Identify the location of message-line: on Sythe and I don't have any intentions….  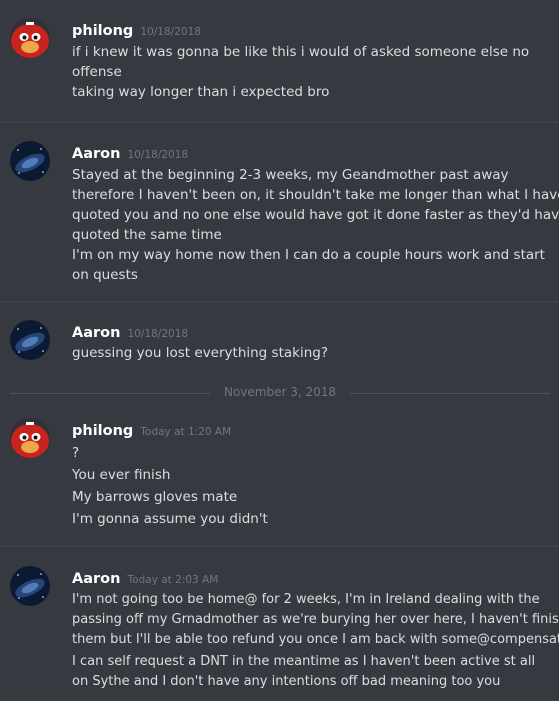
(286, 681).